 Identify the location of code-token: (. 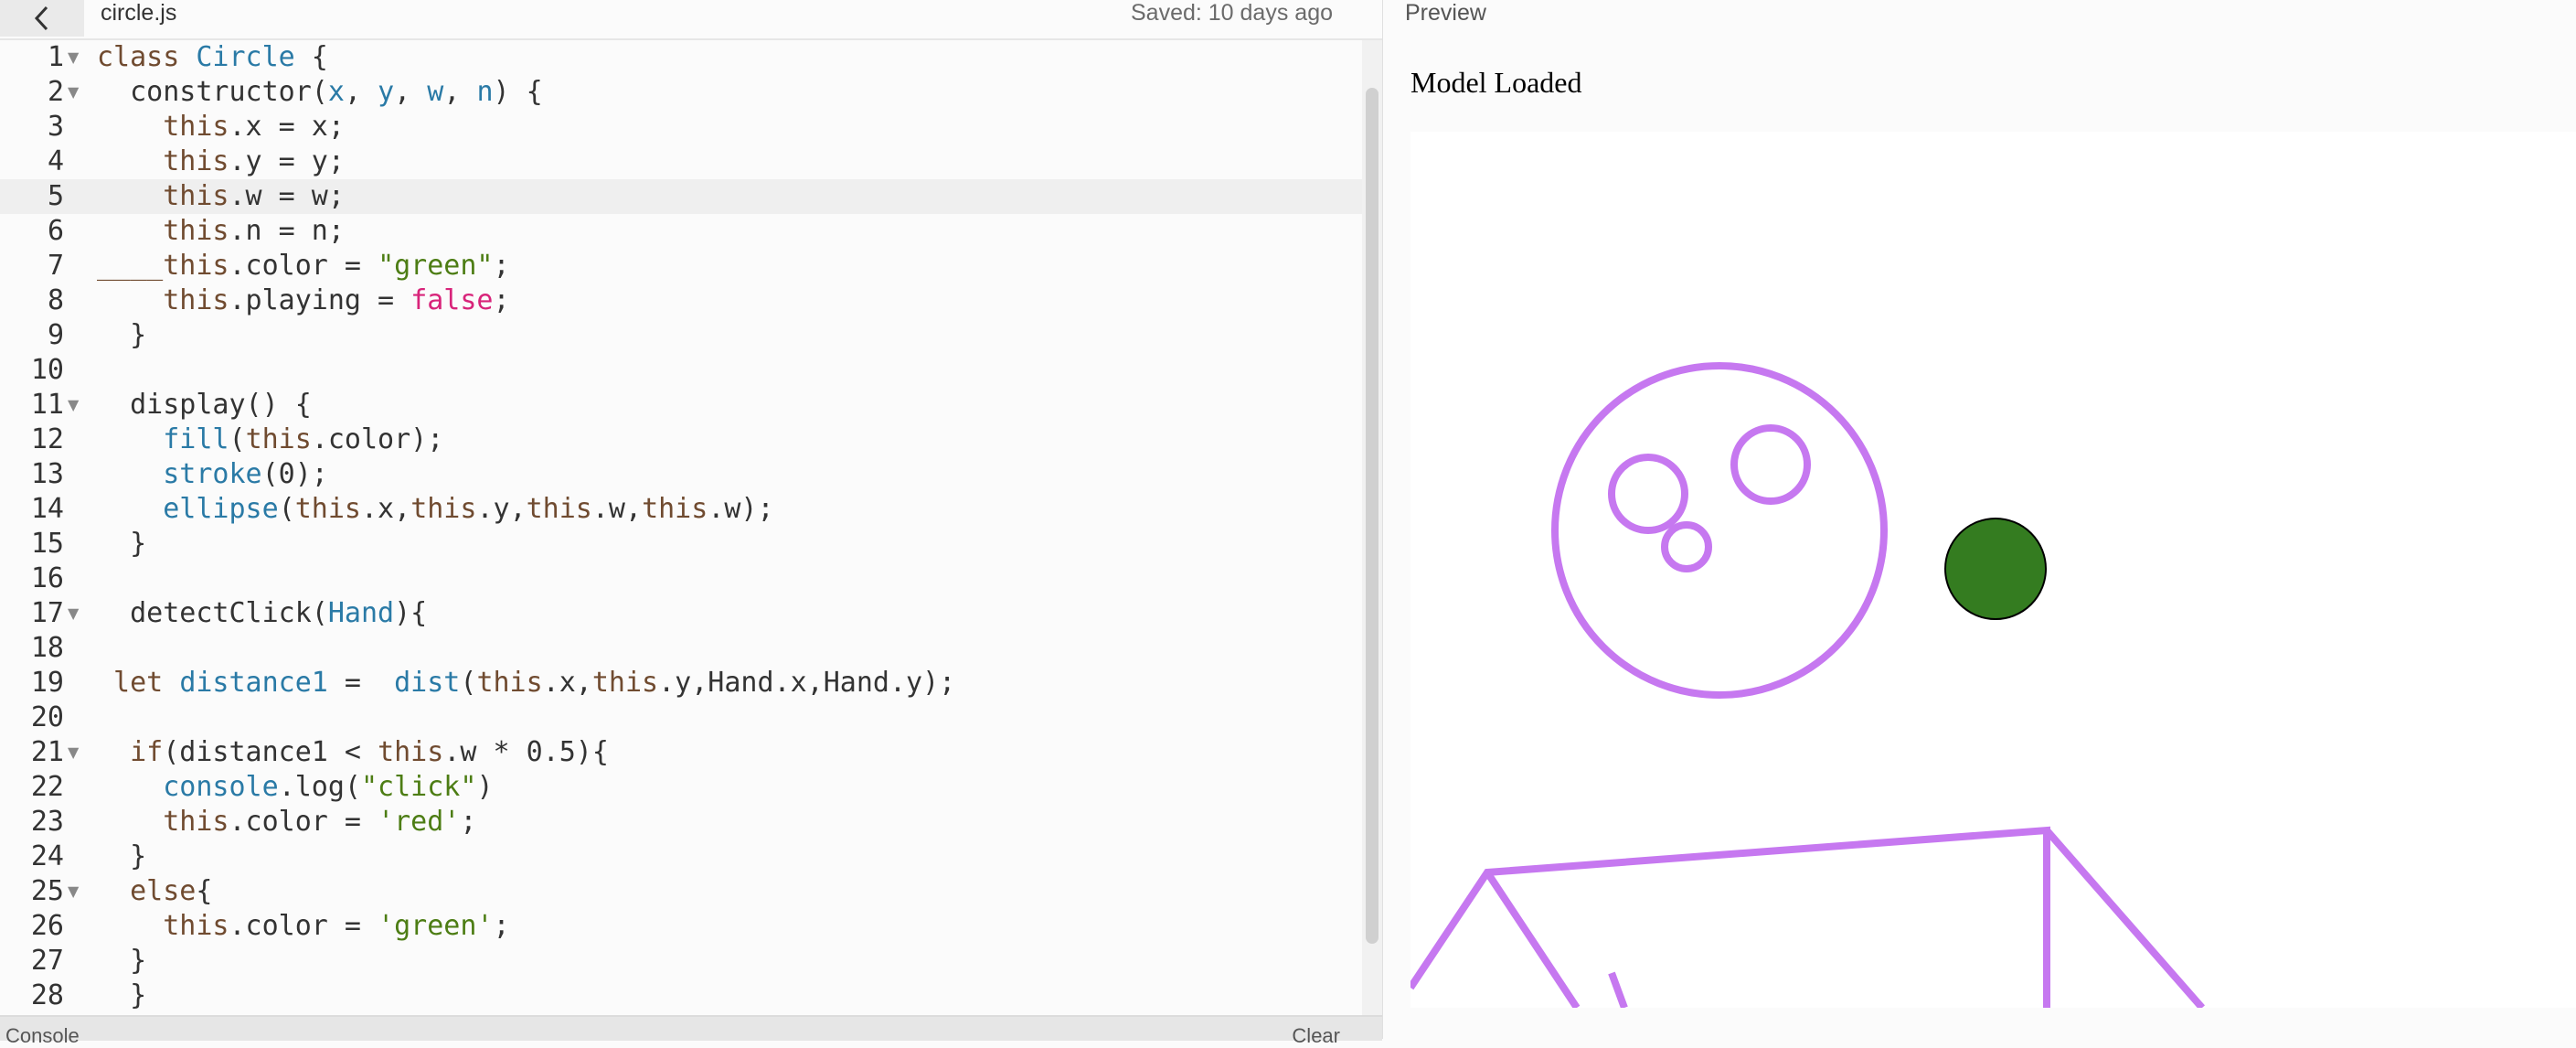
(286, 509).